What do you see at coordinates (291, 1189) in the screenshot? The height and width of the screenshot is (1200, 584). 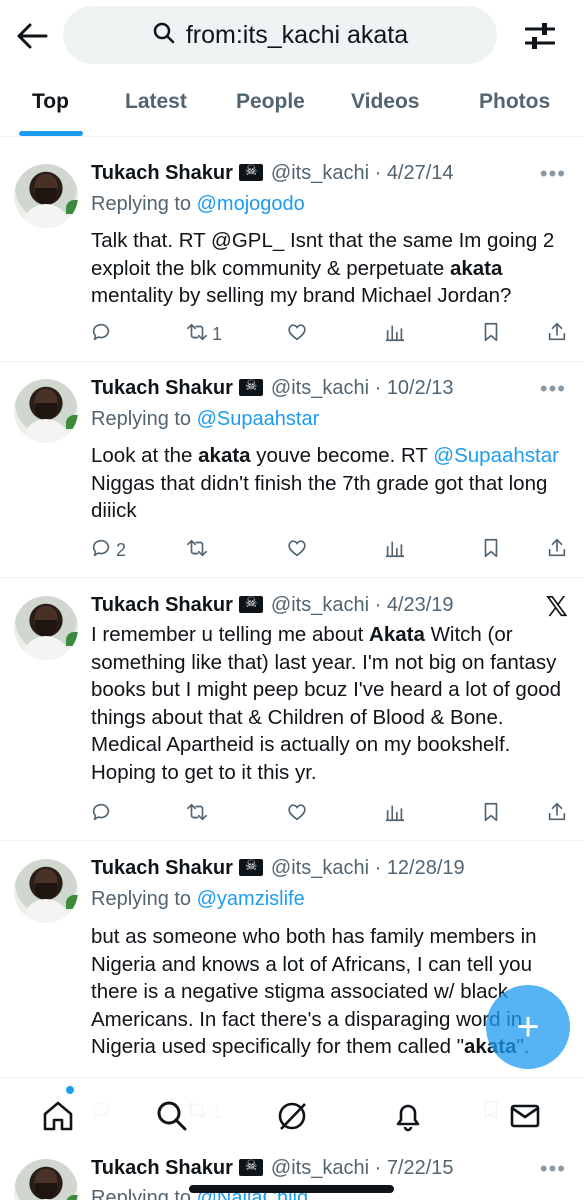 I see `home-indicator` at bounding box center [291, 1189].